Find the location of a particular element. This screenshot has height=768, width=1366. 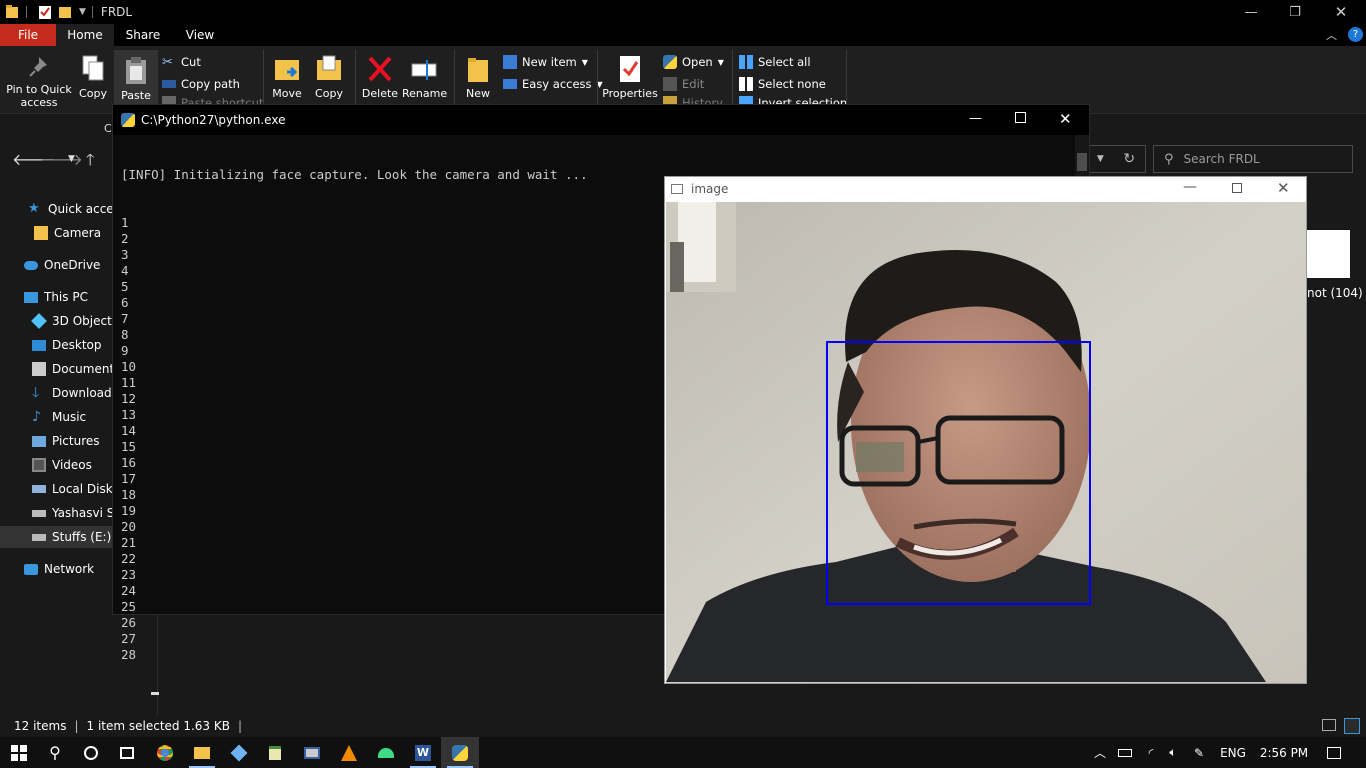

console-title: C:\Python27\python.exe is located at coordinates (213, 120).